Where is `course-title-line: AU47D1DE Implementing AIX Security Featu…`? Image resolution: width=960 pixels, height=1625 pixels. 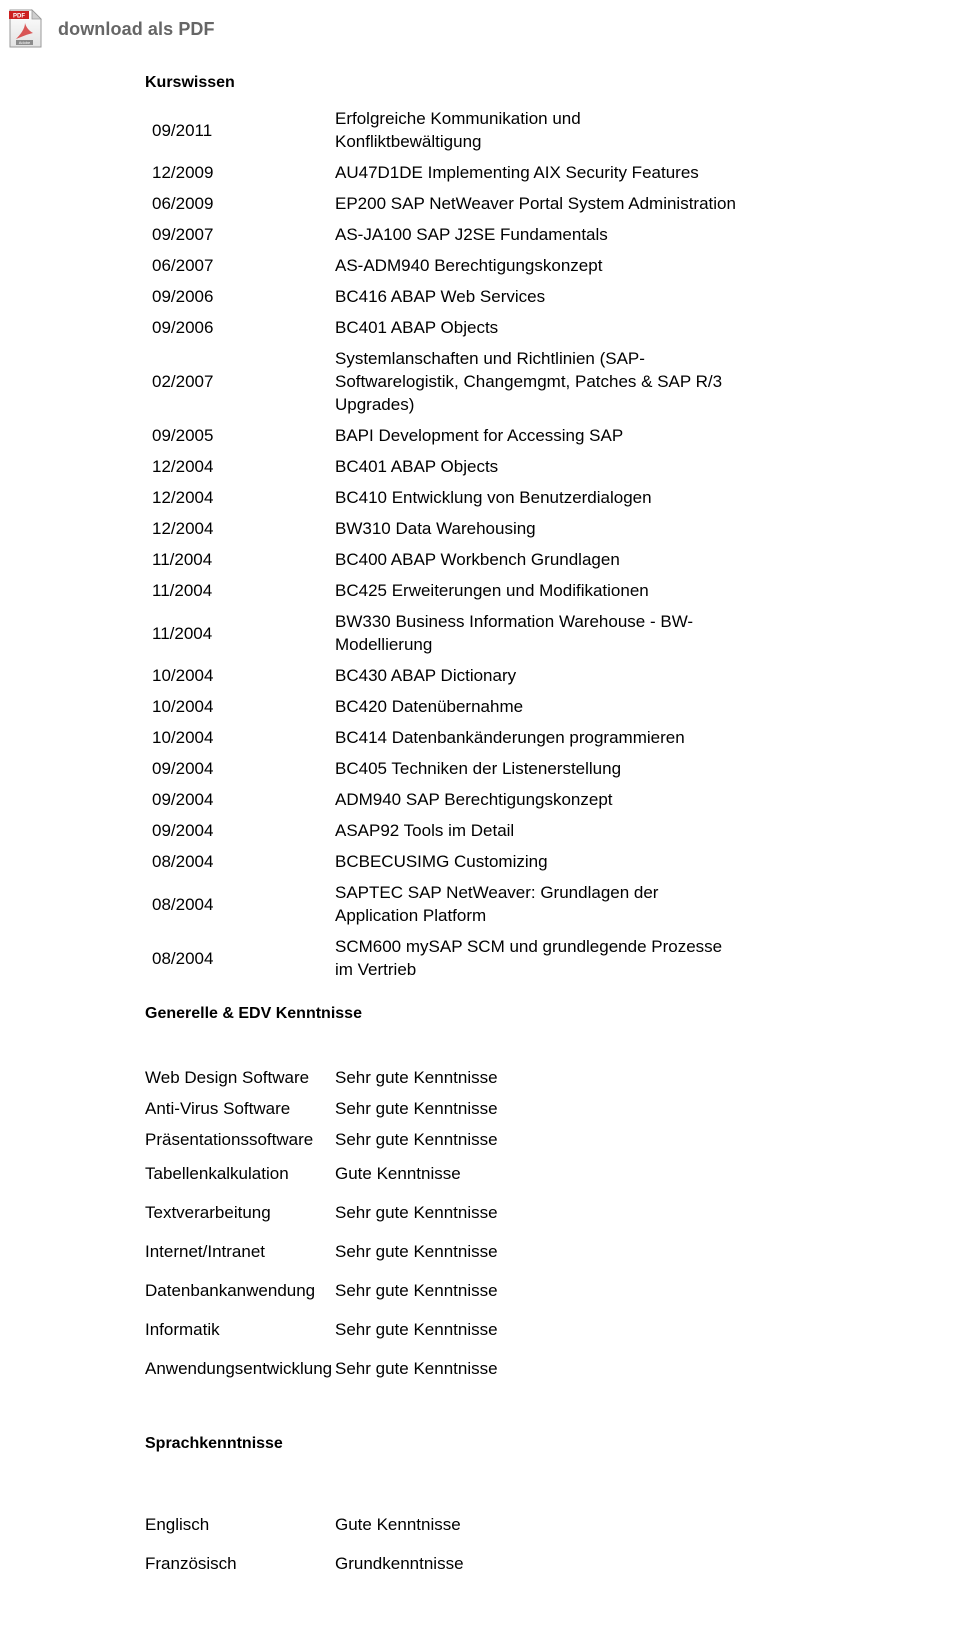 course-title-line: AU47D1DE Implementing AIX Security Featu… is located at coordinates (517, 172).